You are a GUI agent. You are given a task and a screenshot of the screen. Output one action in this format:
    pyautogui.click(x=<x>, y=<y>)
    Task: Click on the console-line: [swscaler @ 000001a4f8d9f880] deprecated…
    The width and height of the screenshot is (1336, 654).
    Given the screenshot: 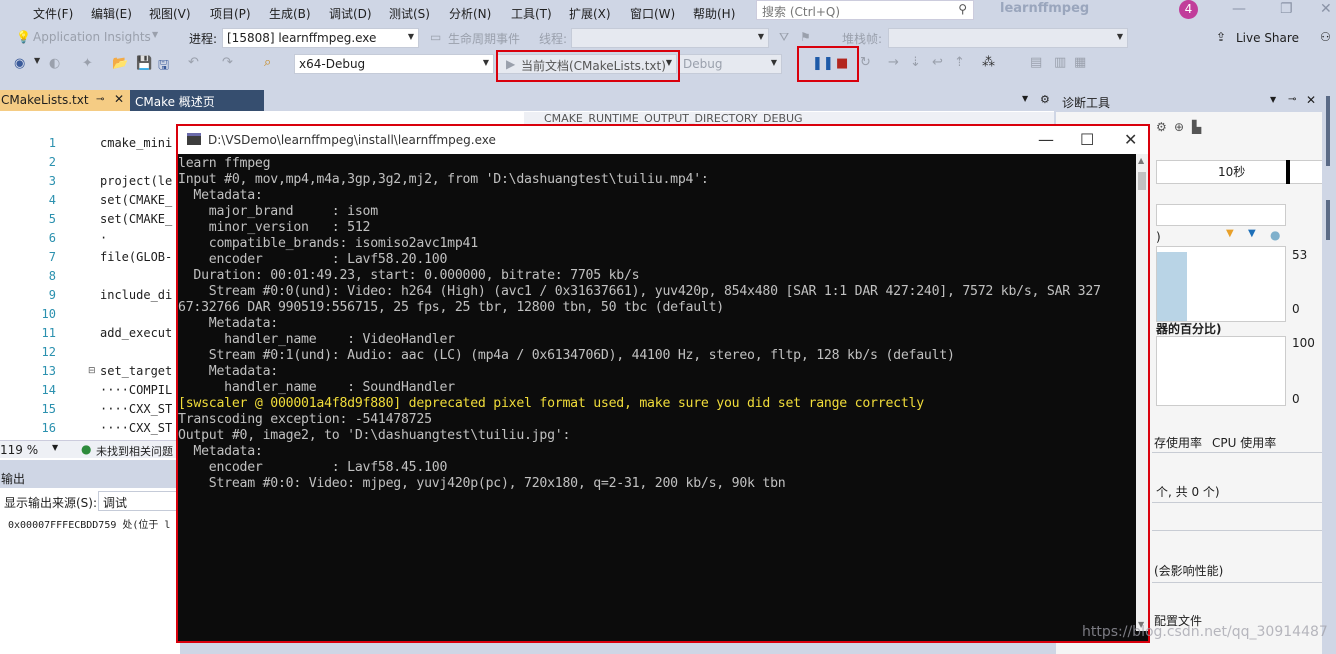 What is the action you would take?
    pyautogui.click(x=551, y=403)
    